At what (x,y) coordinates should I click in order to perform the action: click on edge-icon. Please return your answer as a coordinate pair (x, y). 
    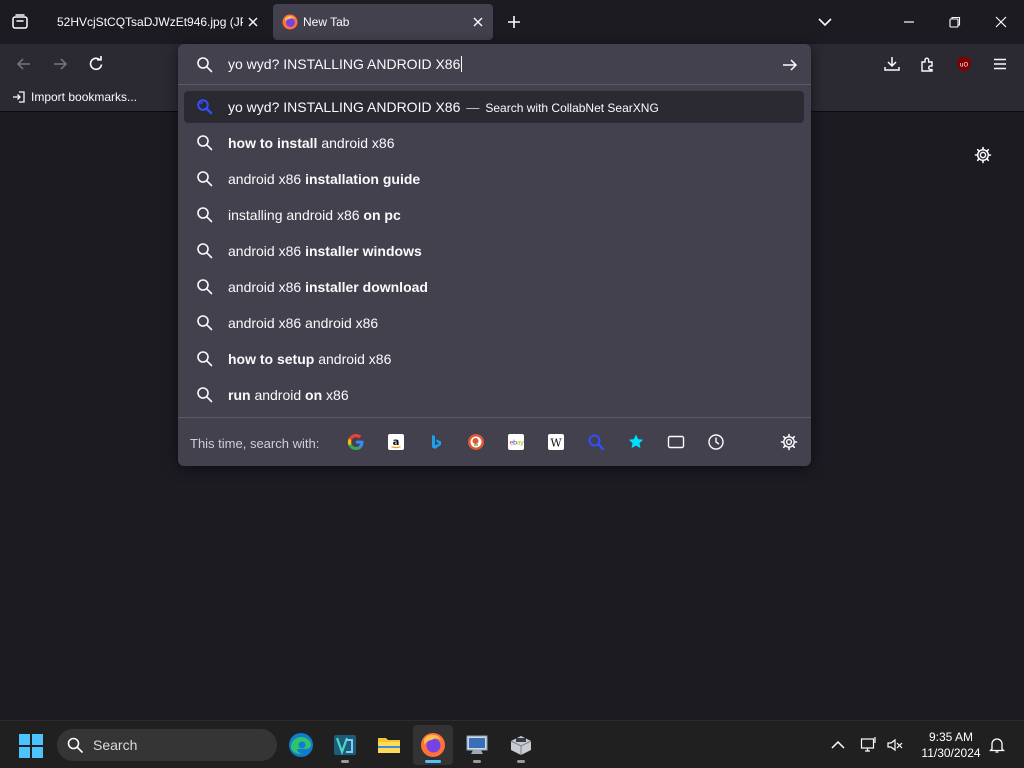
    Looking at the image, I should click on (301, 745).